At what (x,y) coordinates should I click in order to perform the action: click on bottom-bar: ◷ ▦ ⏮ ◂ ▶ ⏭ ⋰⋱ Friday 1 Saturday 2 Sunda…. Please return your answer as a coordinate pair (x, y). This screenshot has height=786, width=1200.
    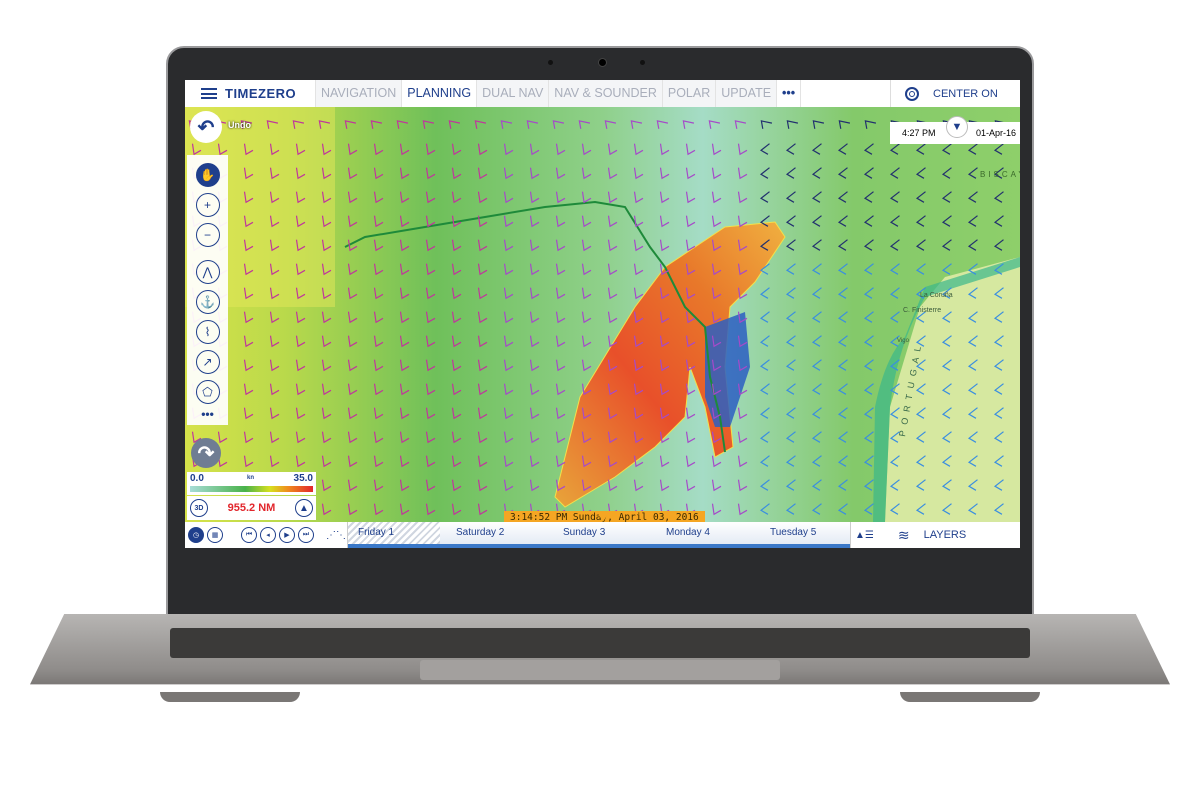
    Looking at the image, I should click on (602, 530).